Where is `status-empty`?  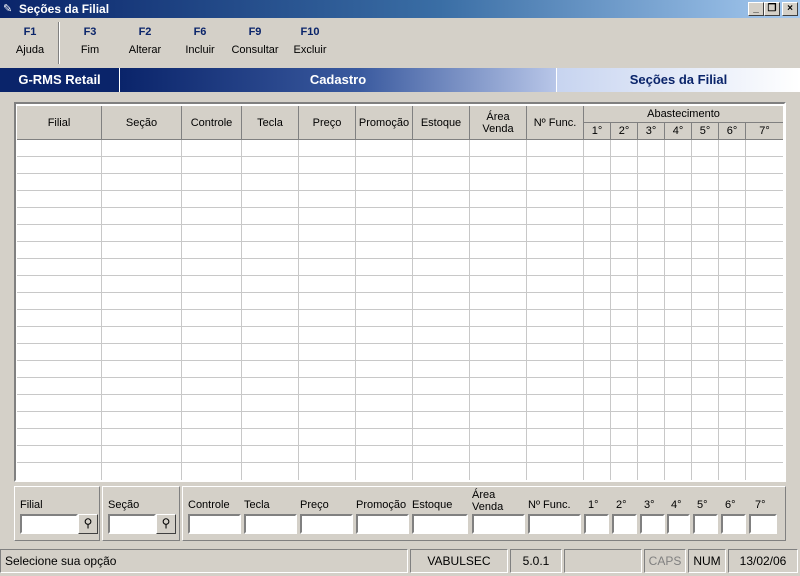 status-empty is located at coordinates (603, 561).